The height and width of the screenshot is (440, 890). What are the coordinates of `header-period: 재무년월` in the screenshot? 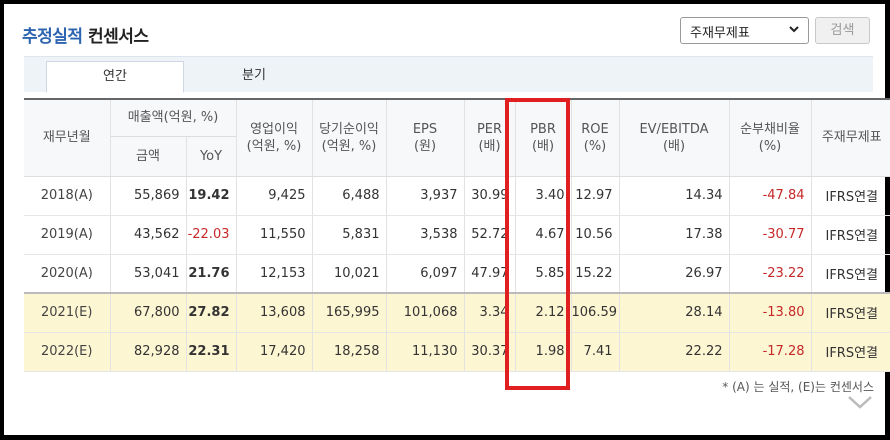 It's located at (67, 138).